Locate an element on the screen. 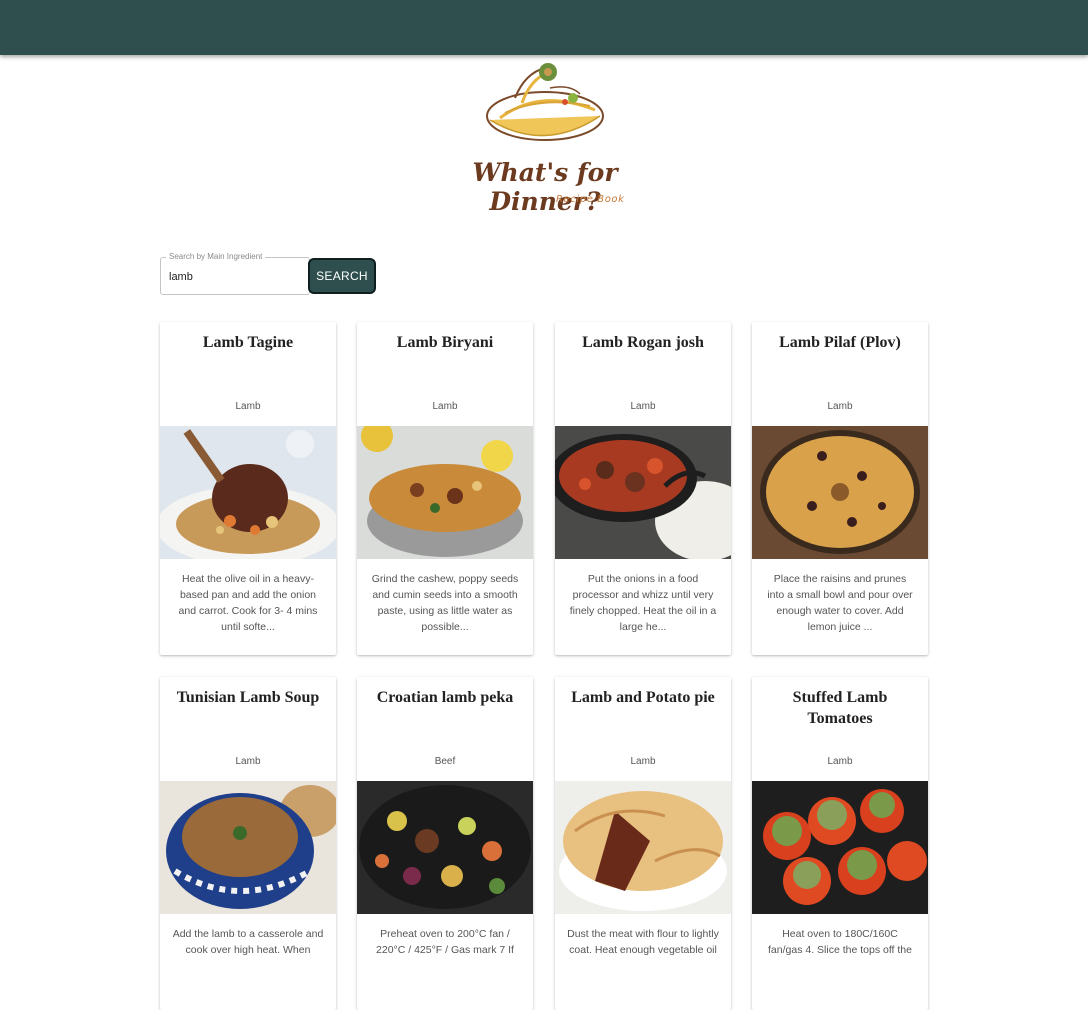  pilaf-photo is located at coordinates (840, 492).